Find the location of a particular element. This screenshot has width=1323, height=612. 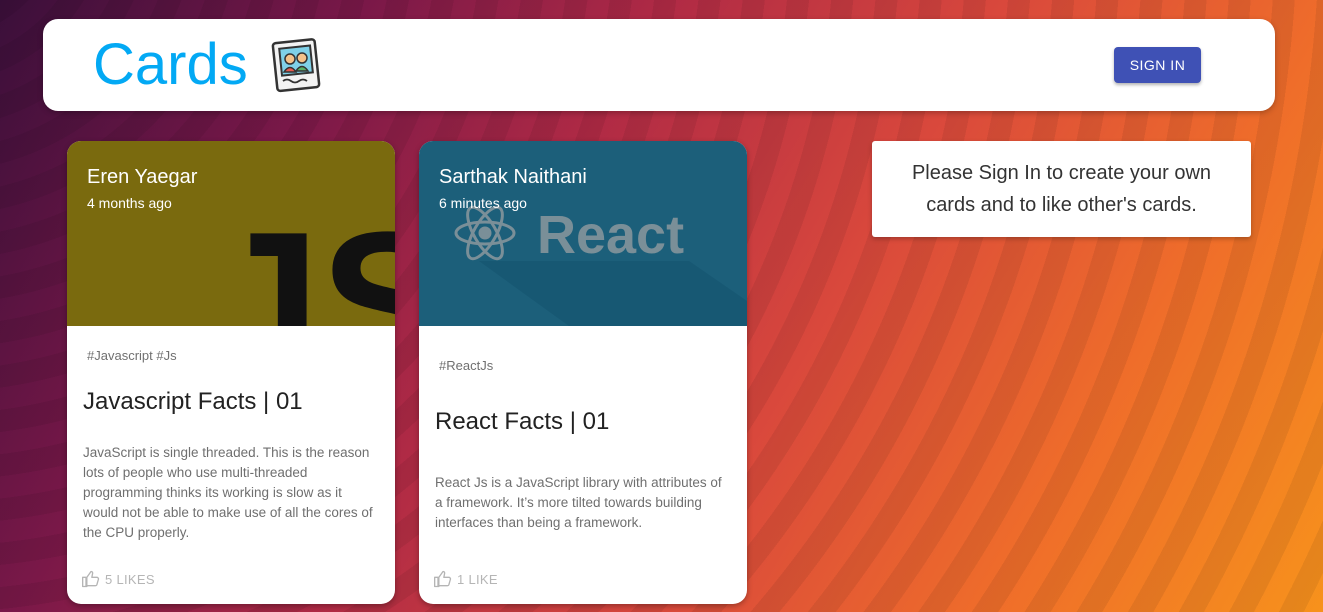

sign-in-button: SIGN IN is located at coordinates (1157, 65).